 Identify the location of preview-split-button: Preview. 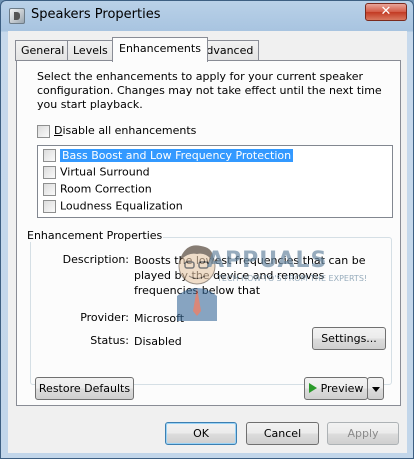
(344, 388).